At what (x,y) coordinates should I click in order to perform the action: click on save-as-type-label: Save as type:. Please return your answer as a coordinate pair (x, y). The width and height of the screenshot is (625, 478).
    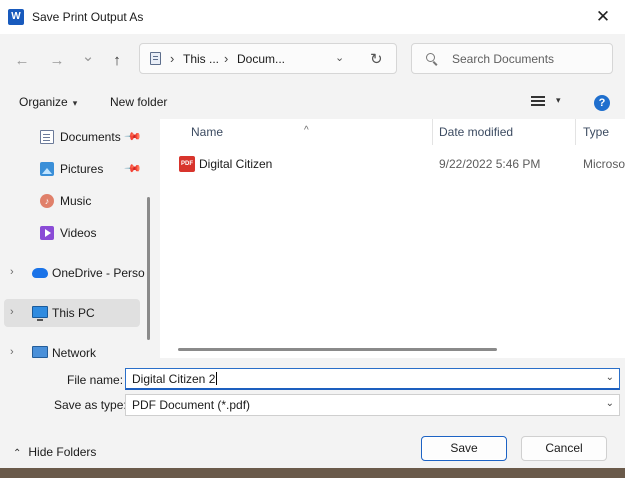
    Looking at the image, I should click on (90, 405).